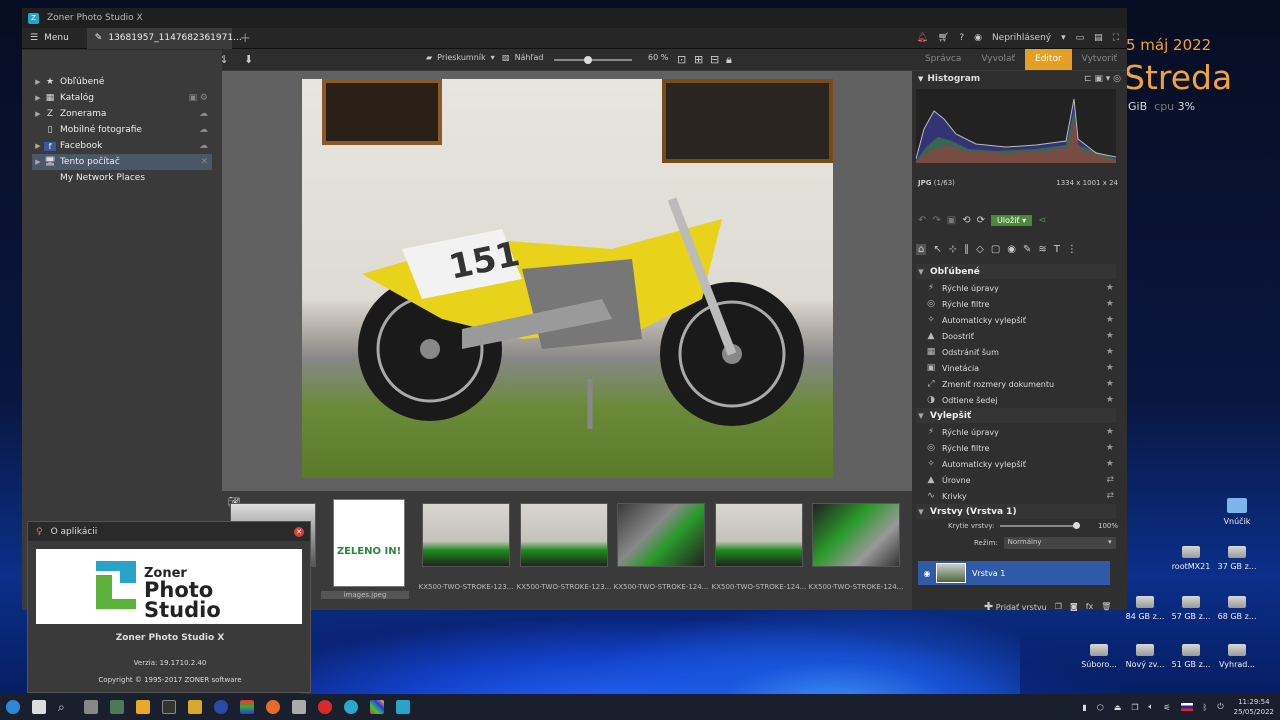 The height and width of the screenshot is (720, 1280). What do you see at coordinates (299, 531) in the screenshot?
I see `close-icon: ✕` at bounding box center [299, 531].